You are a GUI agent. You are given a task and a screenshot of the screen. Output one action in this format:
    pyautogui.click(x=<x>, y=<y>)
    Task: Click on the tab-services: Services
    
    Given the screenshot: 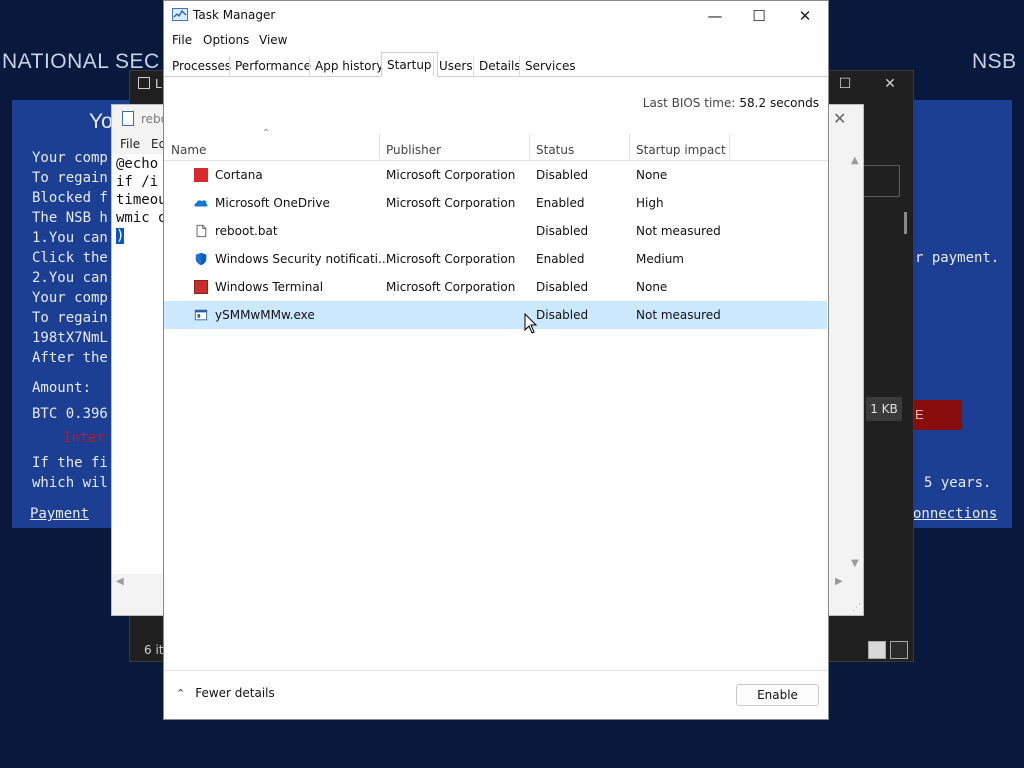 What is the action you would take?
    pyautogui.click(x=550, y=66)
    